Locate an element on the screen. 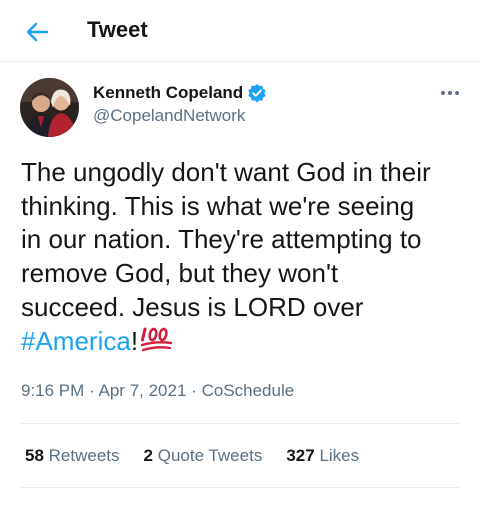 The height and width of the screenshot is (506, 480). arrow-left-icon is located at coordinates (37, 32).